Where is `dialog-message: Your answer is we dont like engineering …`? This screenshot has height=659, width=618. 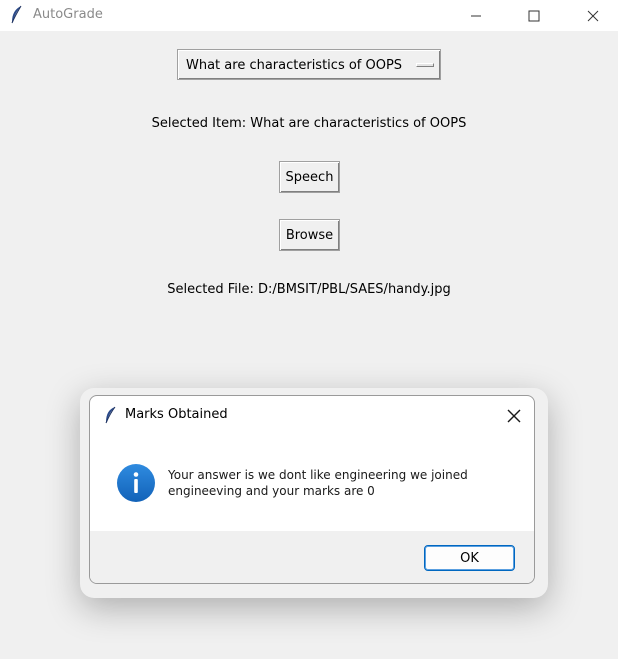
dialog-message: Your answer is we dont like engineering … is located at coordinates (343, 483).